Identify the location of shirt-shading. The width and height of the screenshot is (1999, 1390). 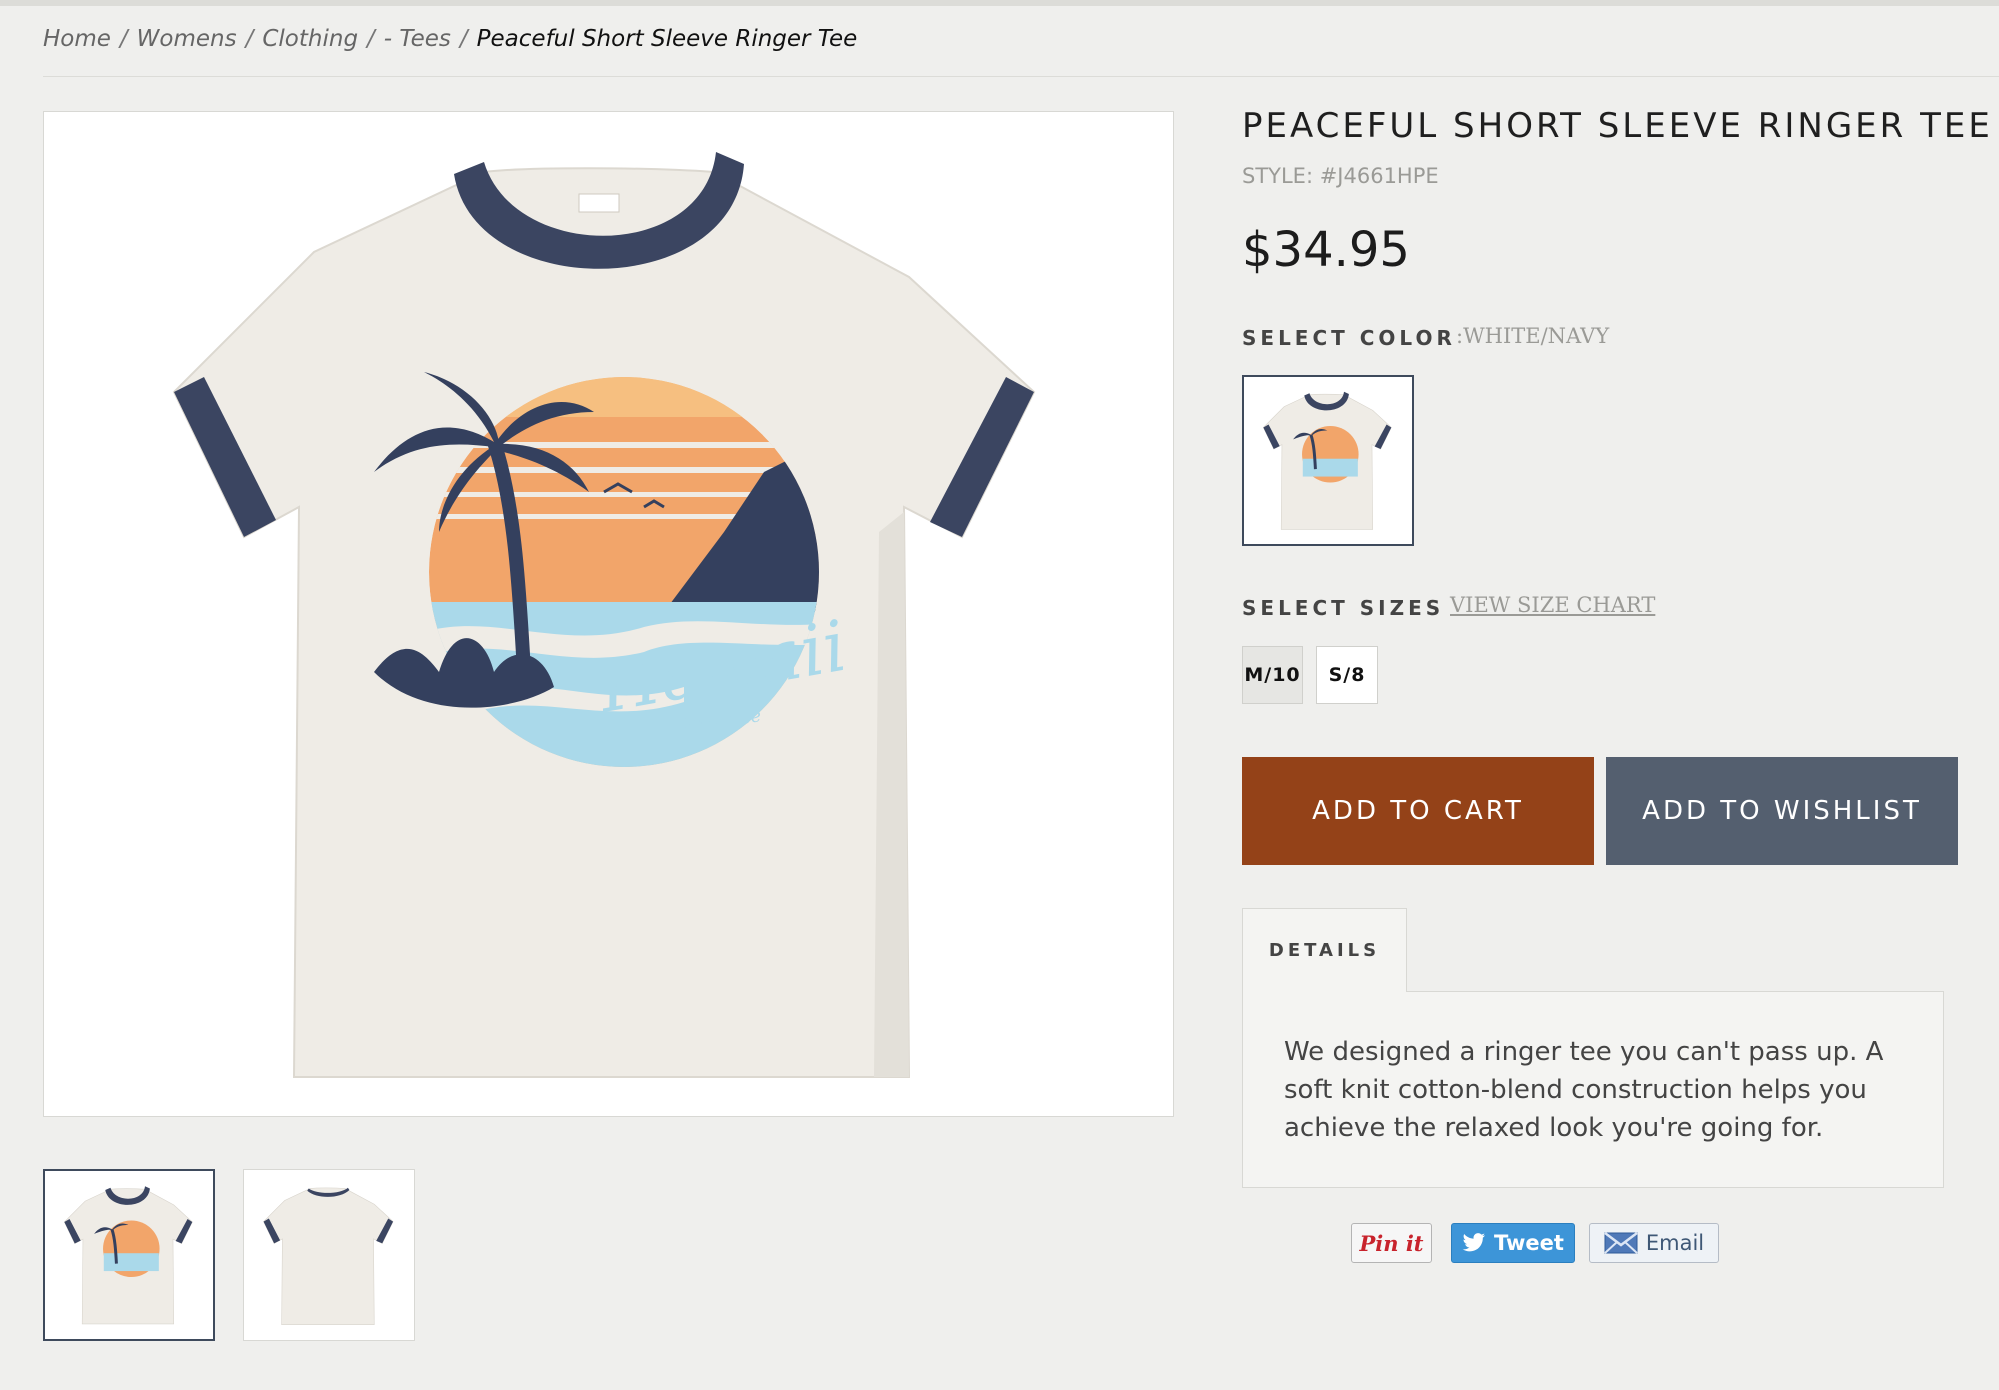
(891, 794).